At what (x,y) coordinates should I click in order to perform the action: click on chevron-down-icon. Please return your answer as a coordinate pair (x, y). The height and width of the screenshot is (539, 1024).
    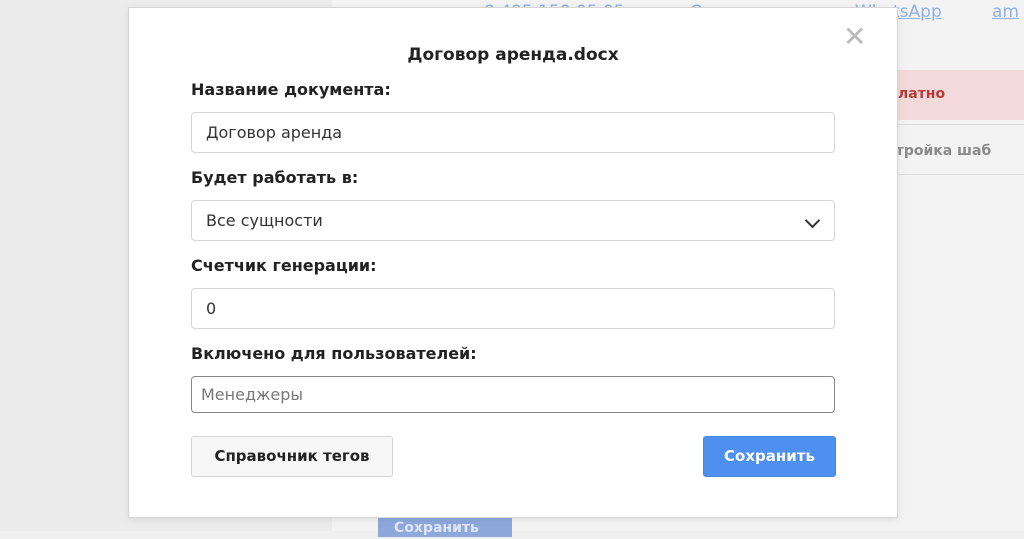
    Looking at the image, I should click on (812, 220).